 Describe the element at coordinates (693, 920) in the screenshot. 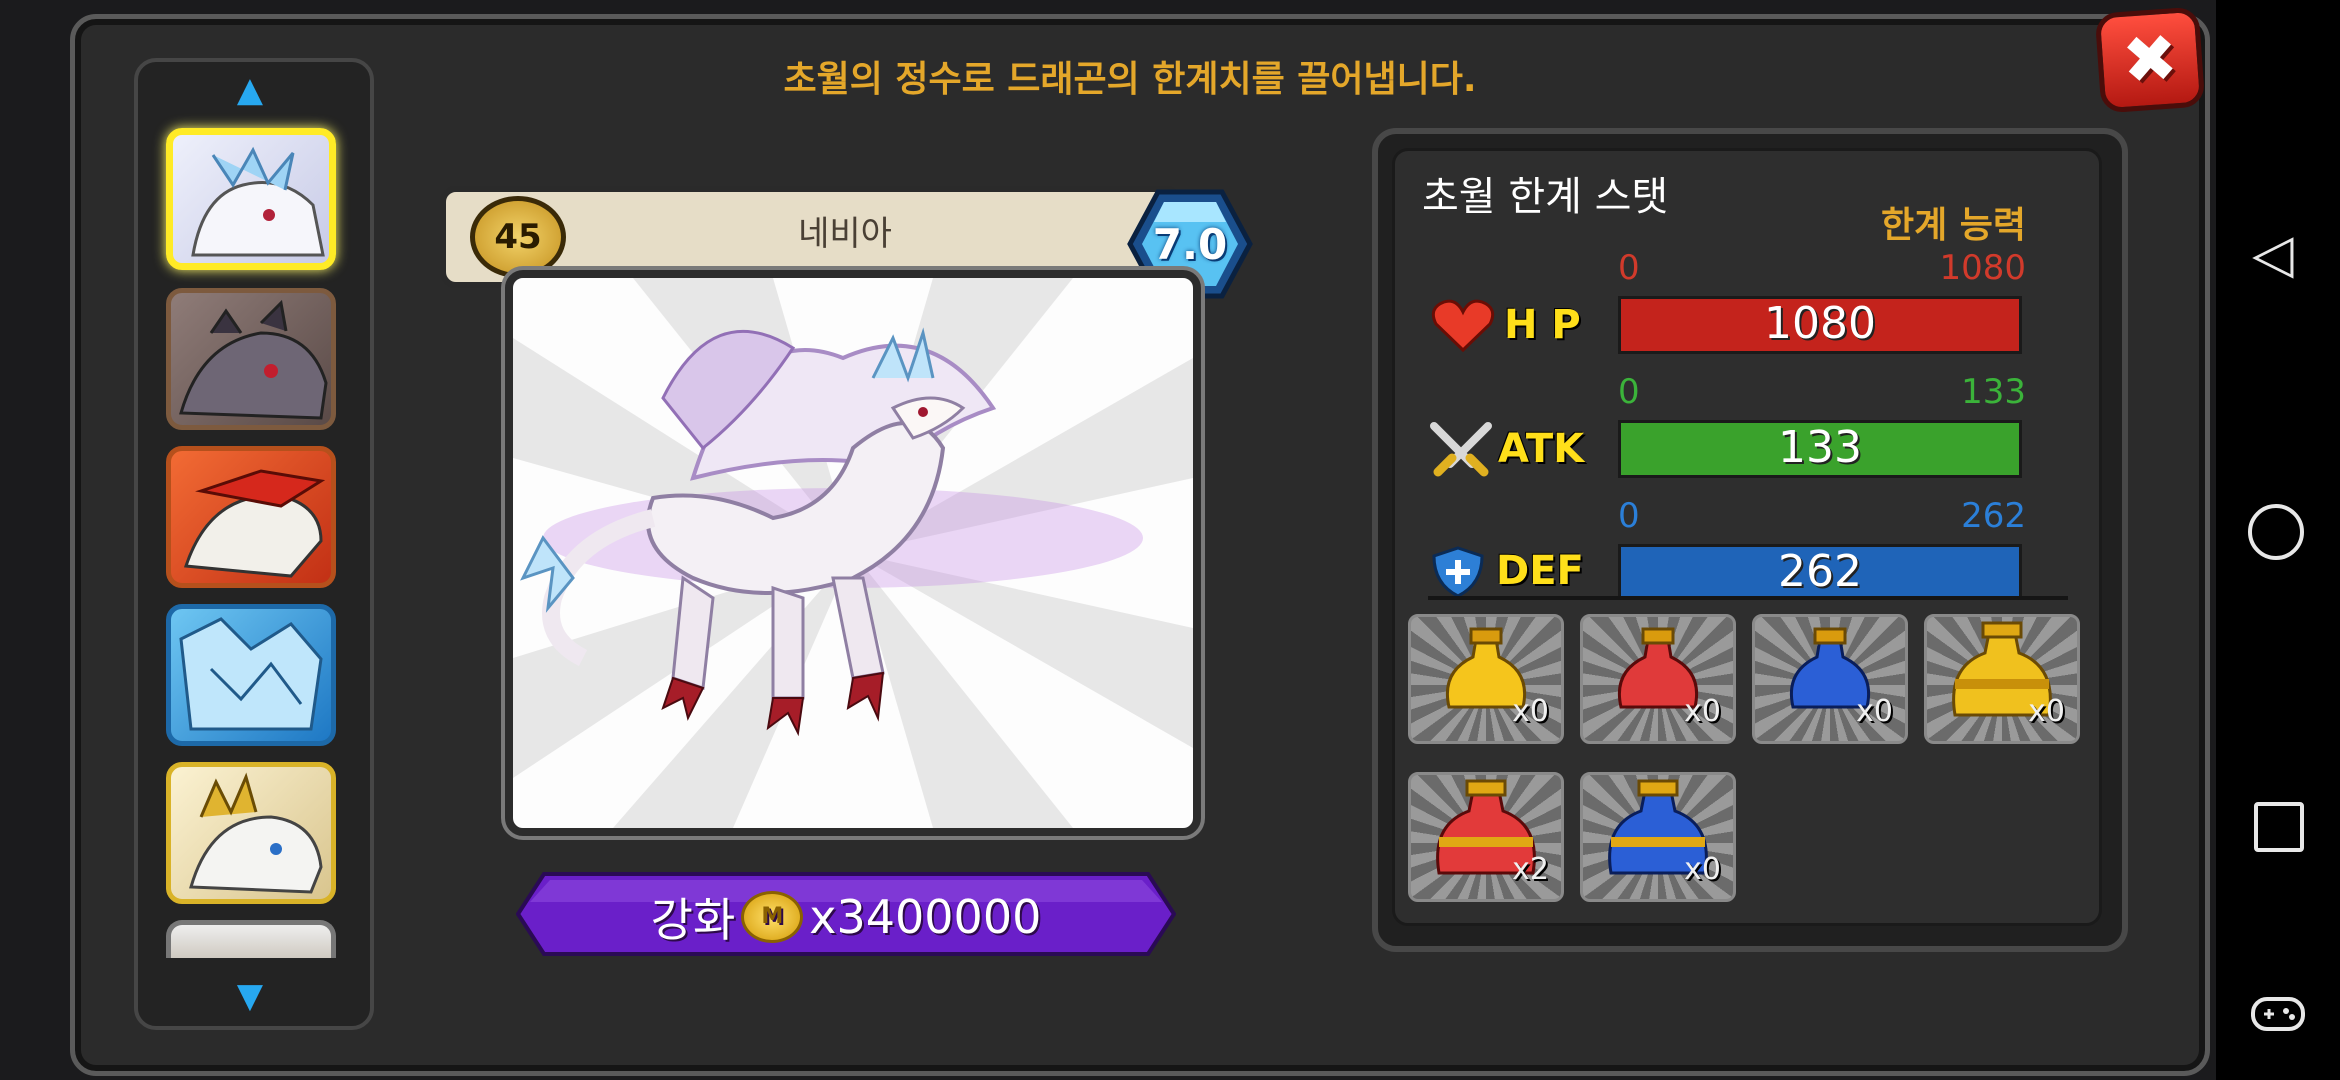

I see `upgrade-label: 강화` at that location.